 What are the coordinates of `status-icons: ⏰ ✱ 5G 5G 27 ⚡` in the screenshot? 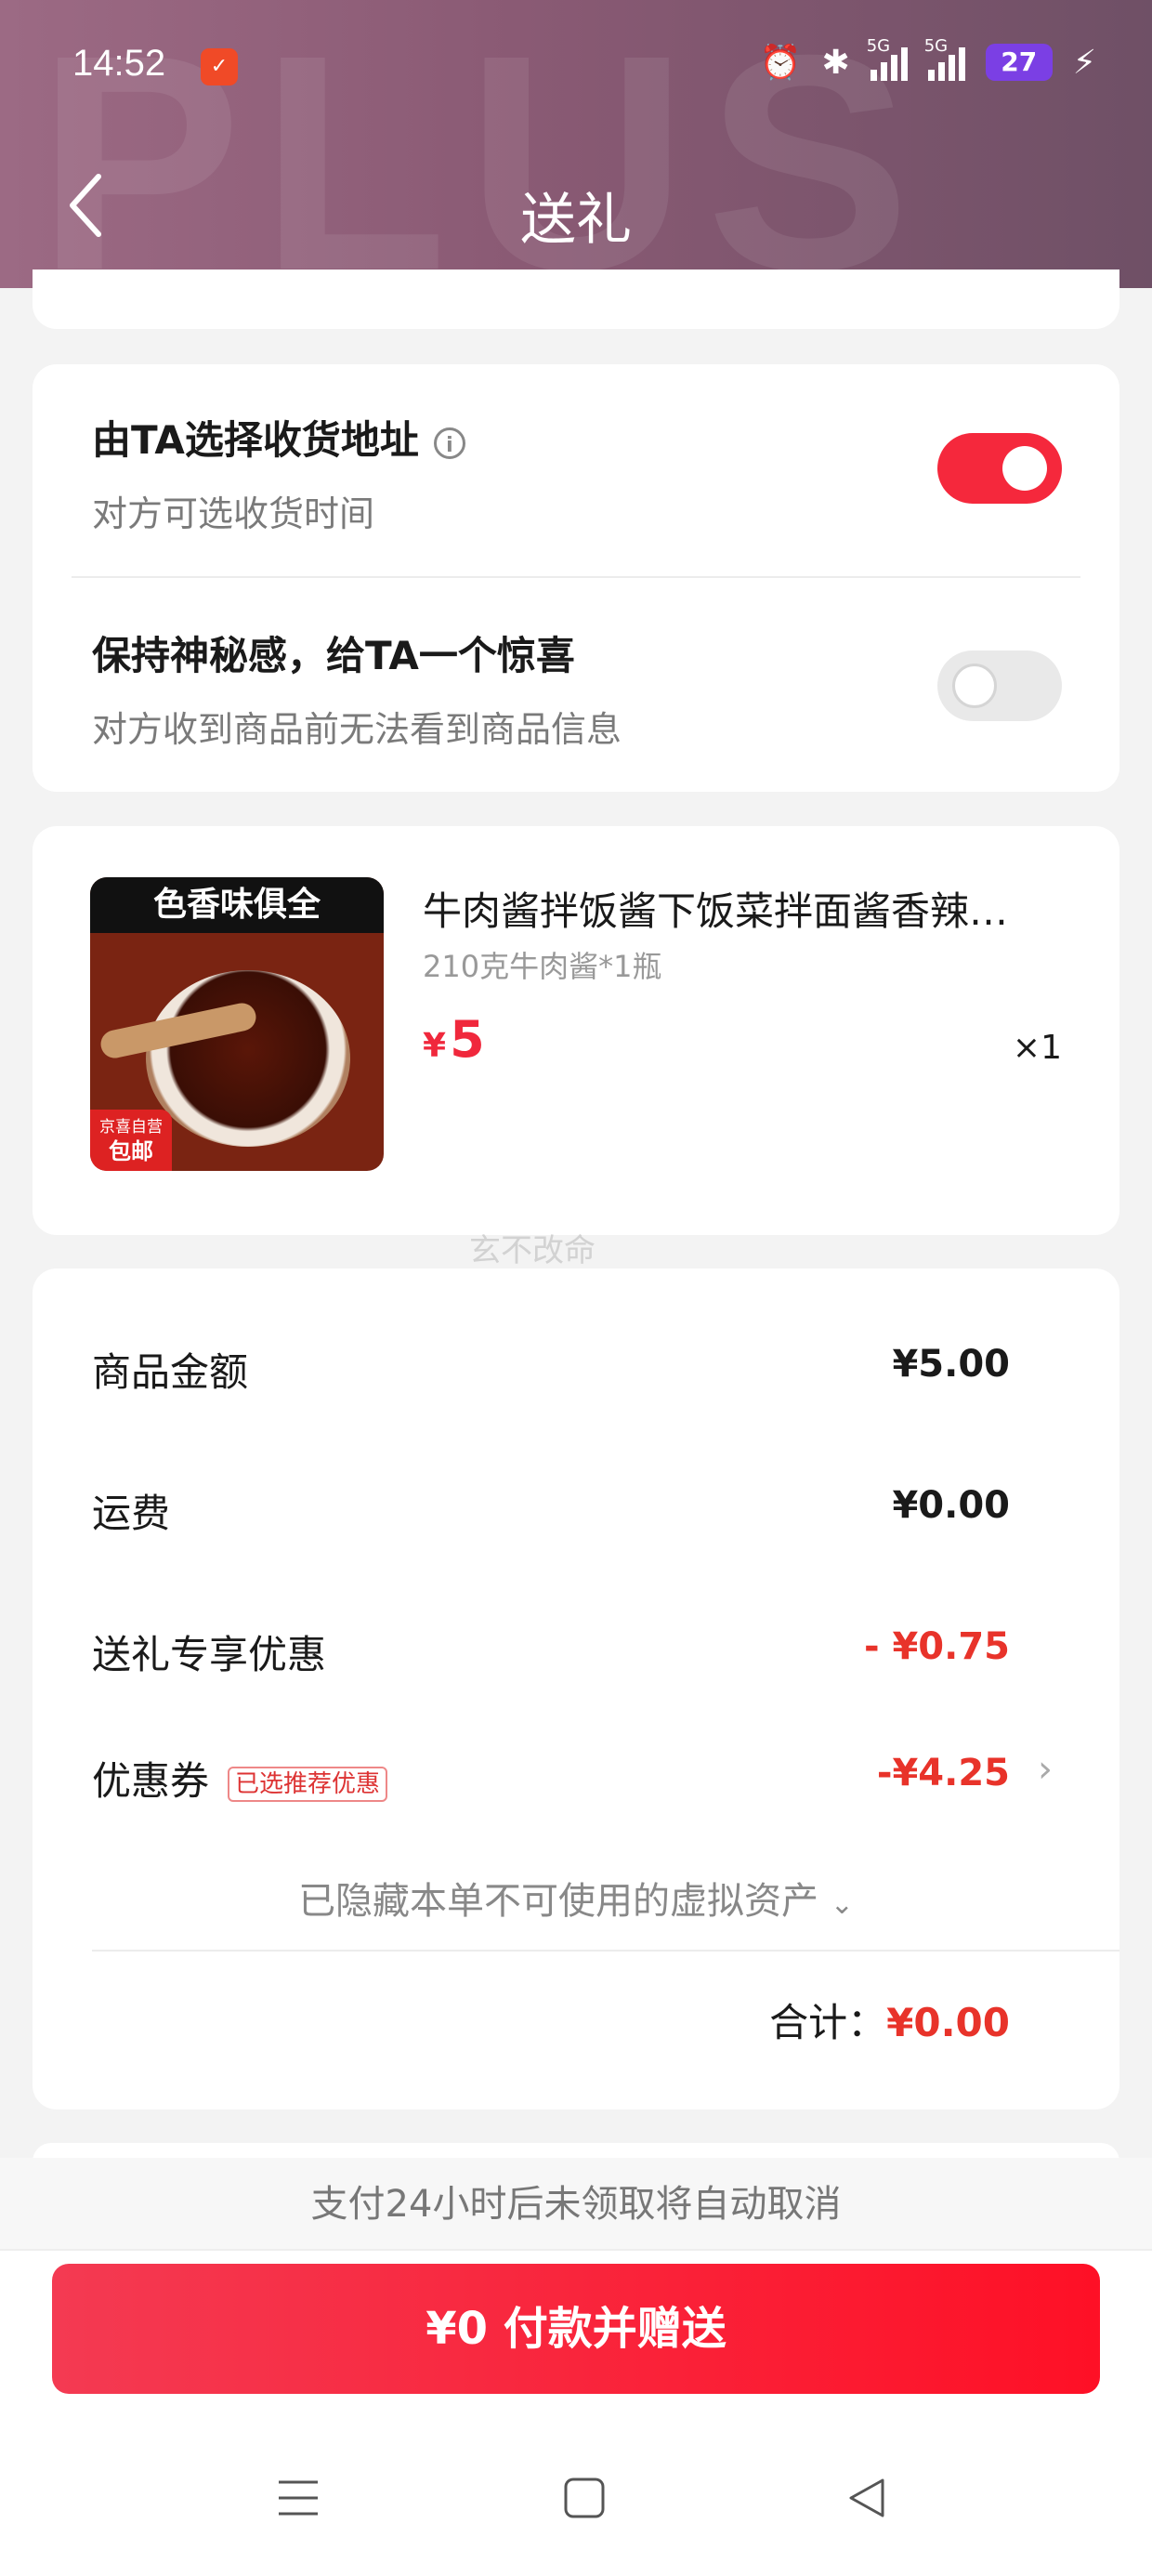 It's located at (927, 59).